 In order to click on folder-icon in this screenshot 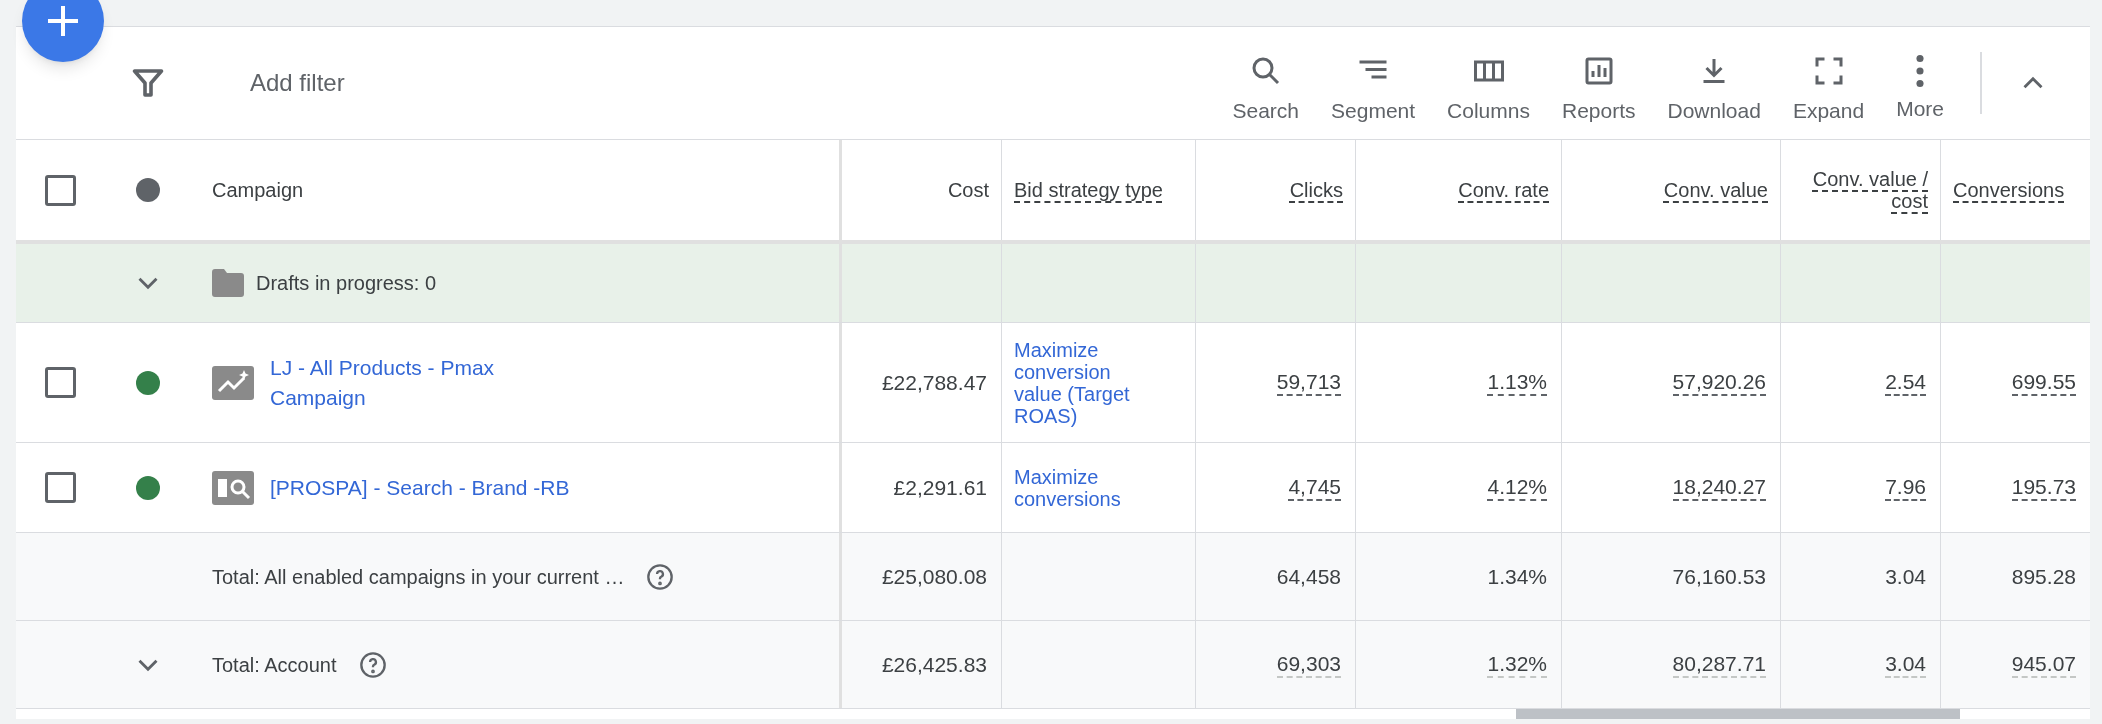, I will do `click(228, 283)`.